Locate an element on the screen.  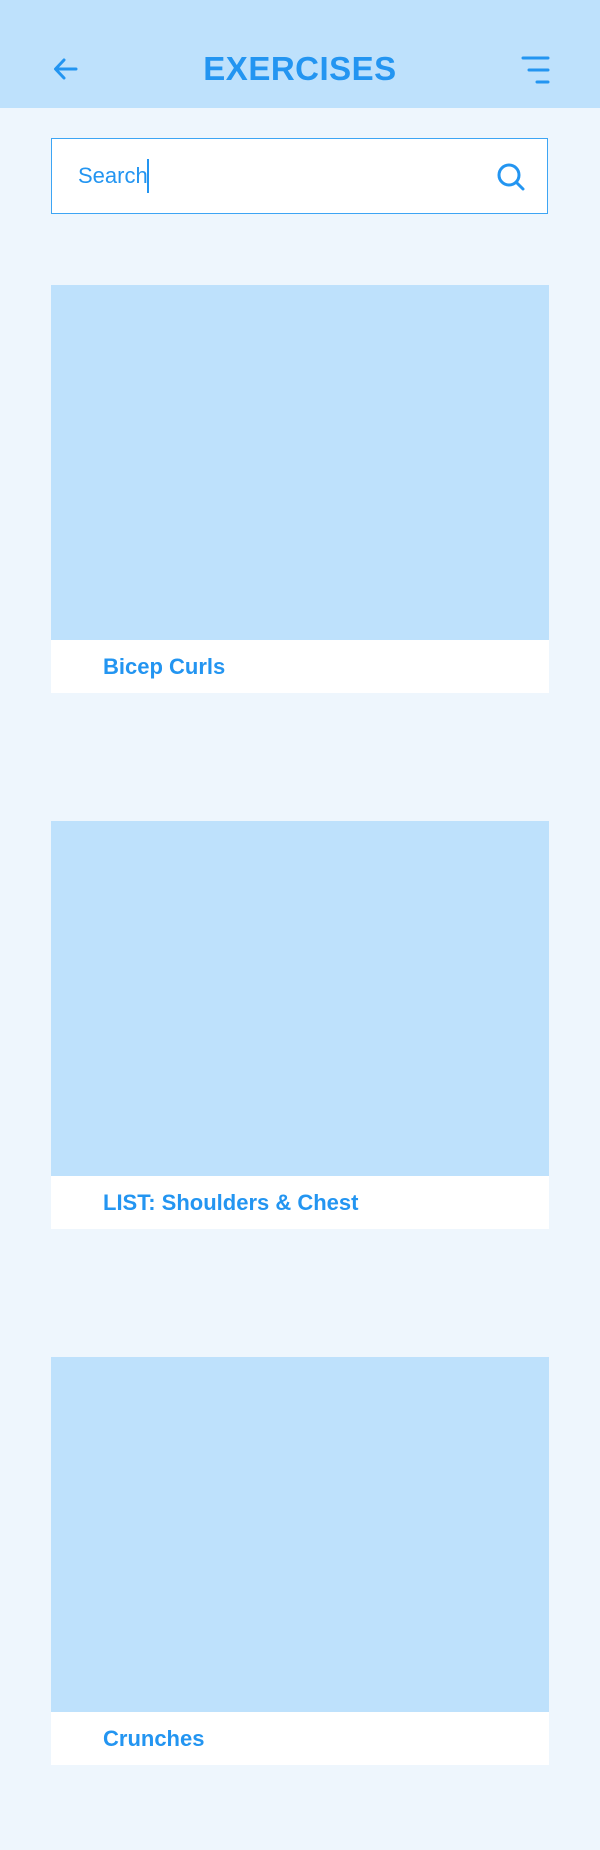
card-footer: Bicep Curls is located at coordinates (300, 666).